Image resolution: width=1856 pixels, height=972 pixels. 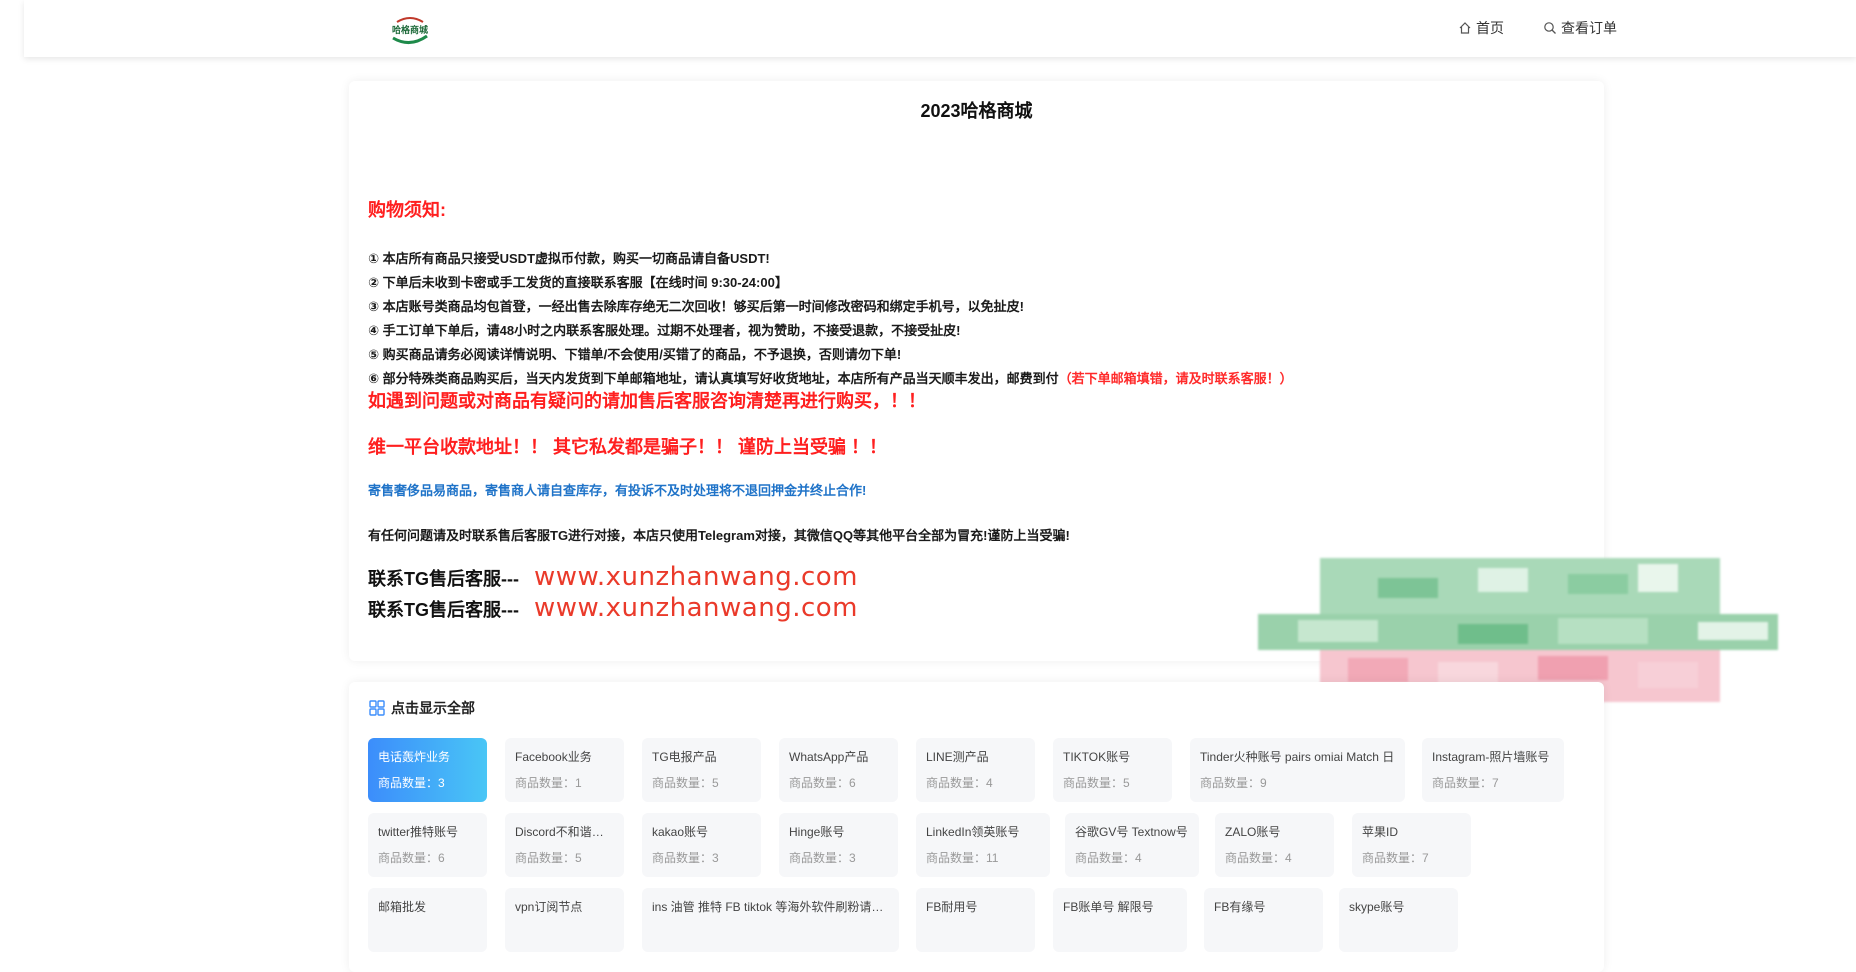 I want to click on category-name: FB有缘号, so click(x=1240, y=907).